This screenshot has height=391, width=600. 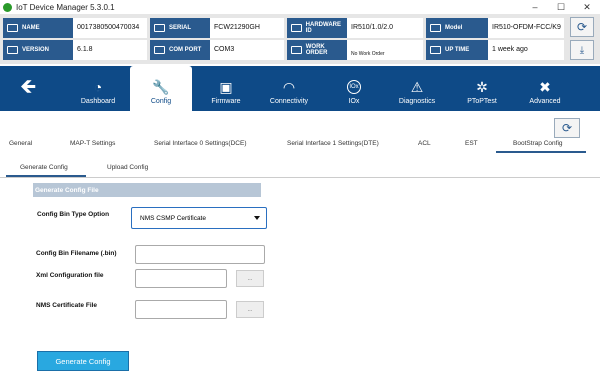 I want to click on model-value: IR510-OFDM-FCC/K9, so click(x=526, y=28).